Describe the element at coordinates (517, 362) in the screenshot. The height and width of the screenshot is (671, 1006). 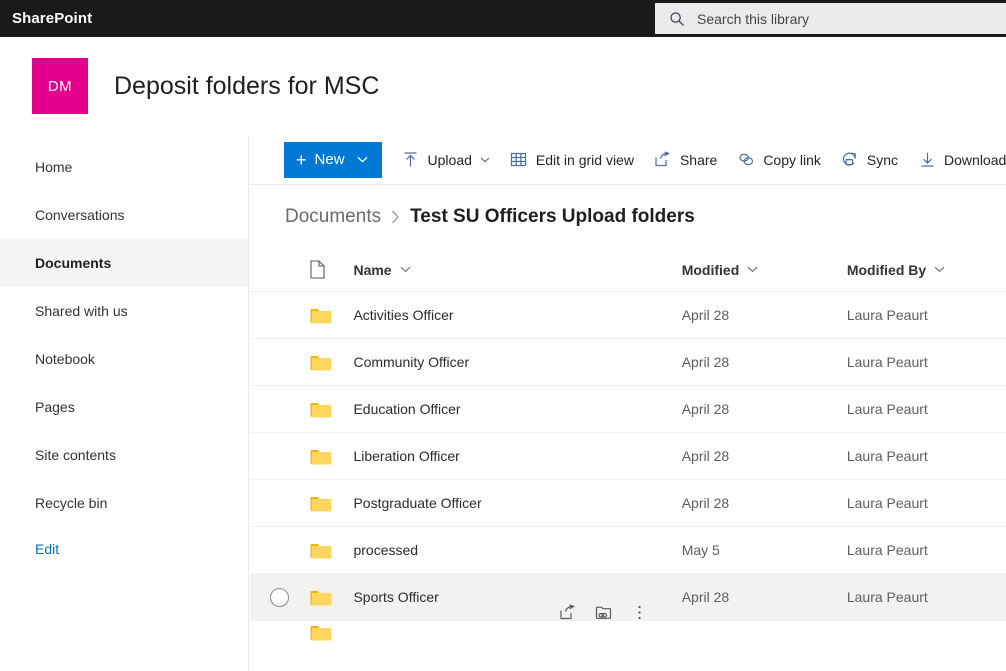
I see `row-name-cell: Community Officer` at that location.